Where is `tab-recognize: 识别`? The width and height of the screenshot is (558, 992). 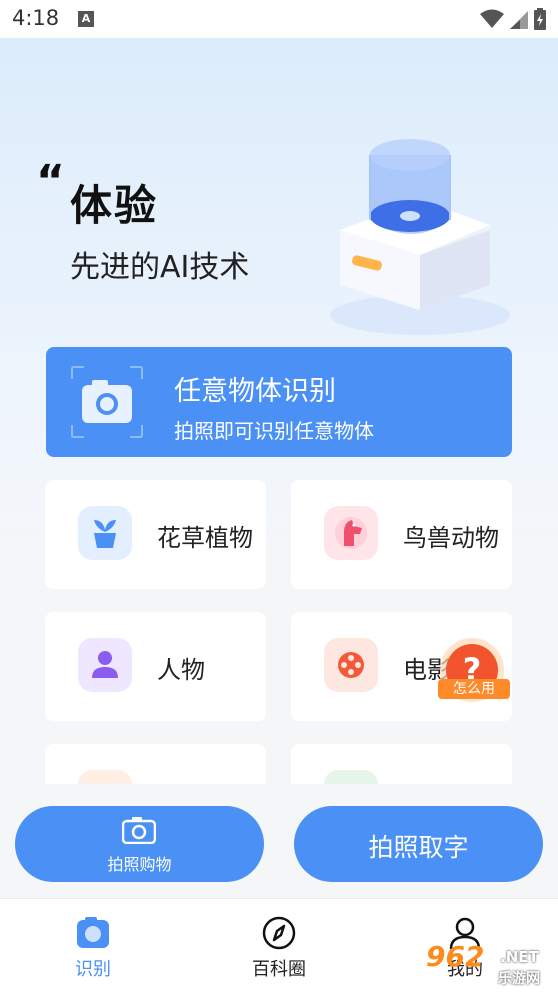 tab-recognize: 识别 is located at coordinates (93, 945).